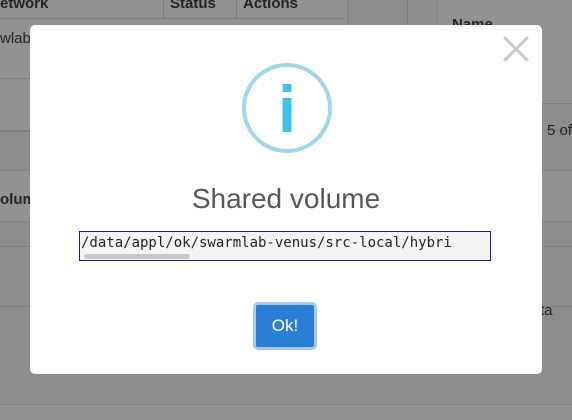 Image resolution: width=572 pixels, height=420 pixels. I want to click on info-icon, so click(287, 108).